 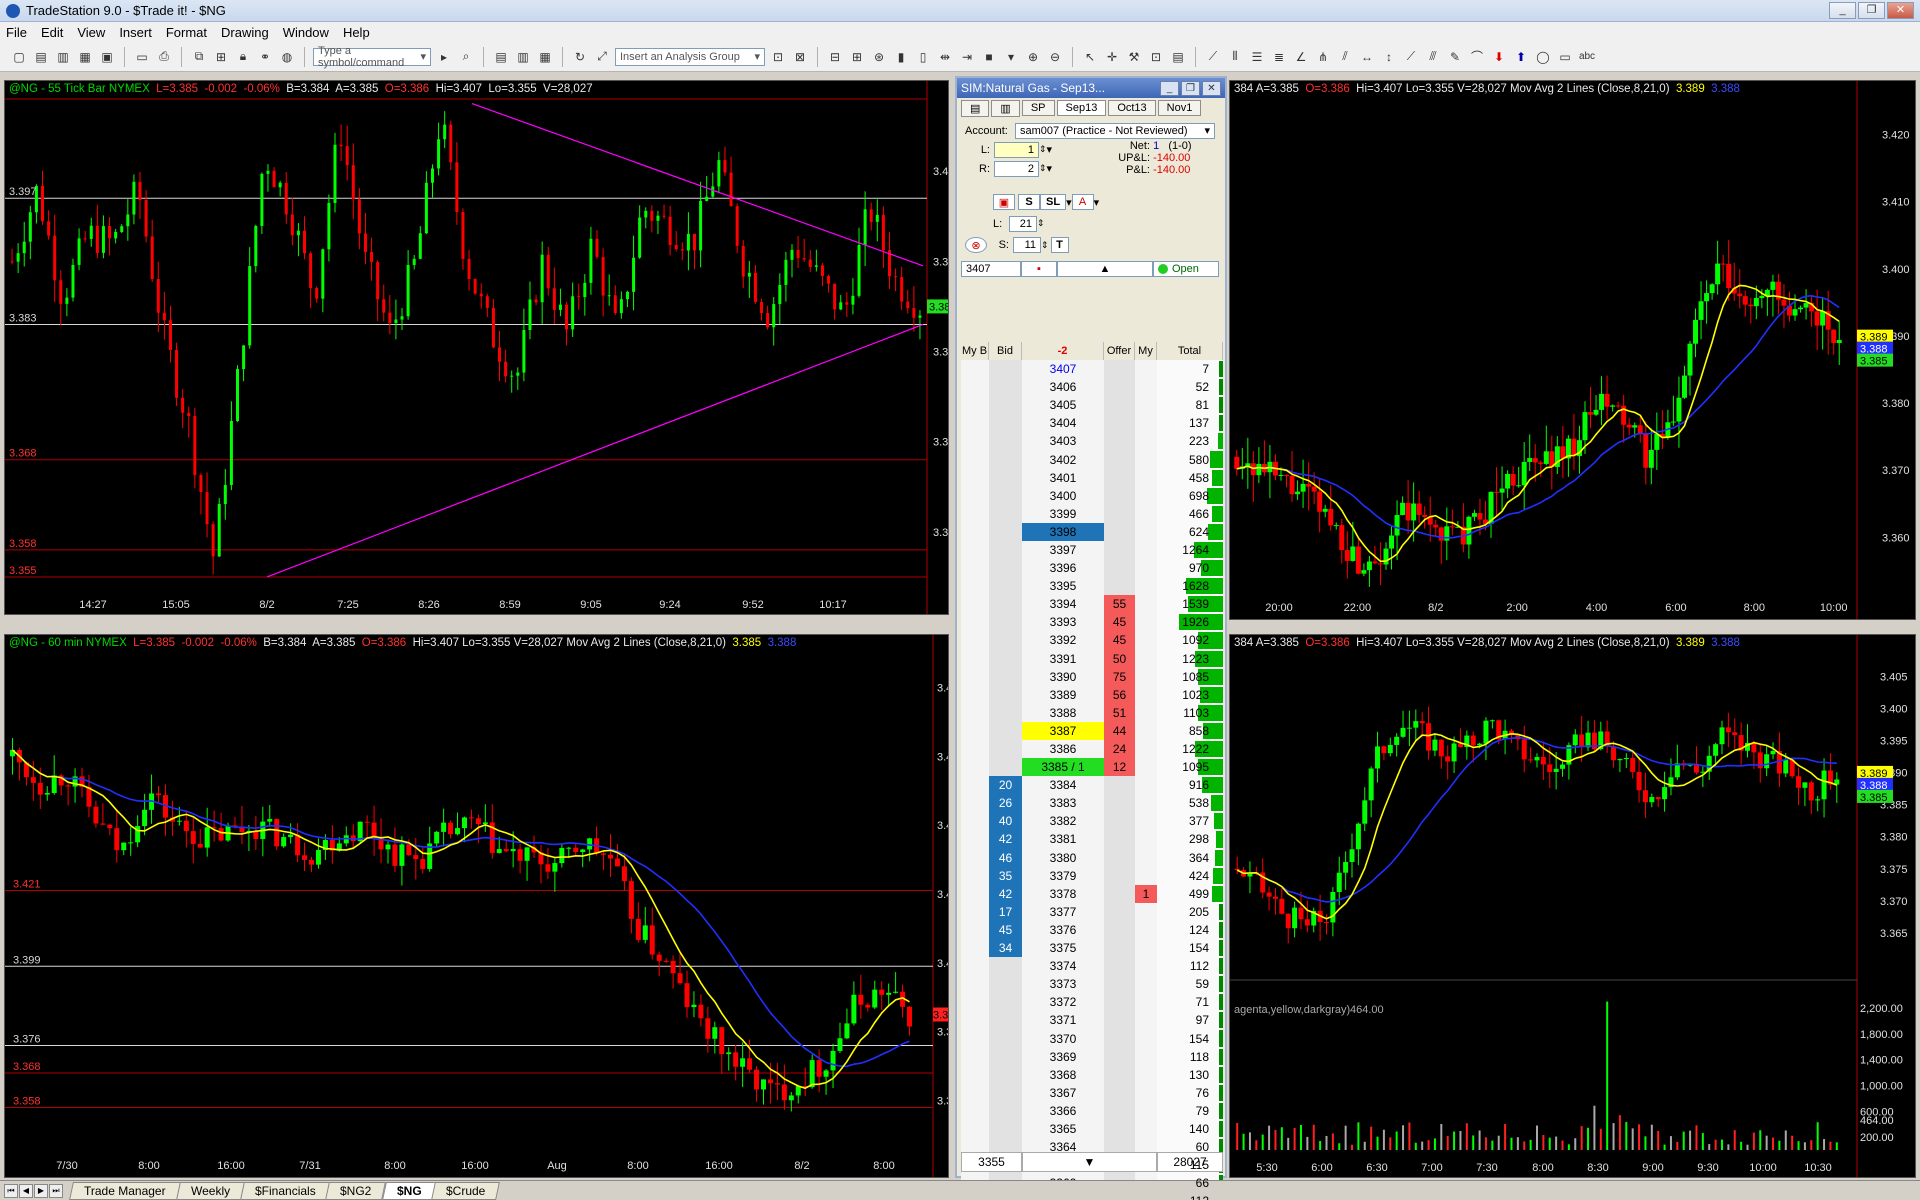 What do you see at coordinates (1005, 803) in the screenshot?
I see `bid-size-cell: 26` at bounding box center [1005, 803].